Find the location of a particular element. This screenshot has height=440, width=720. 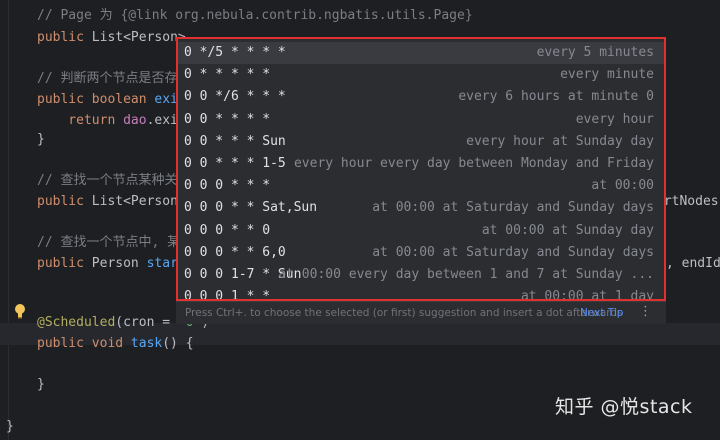

closing-brace: } is located at coordinates (10, 426).